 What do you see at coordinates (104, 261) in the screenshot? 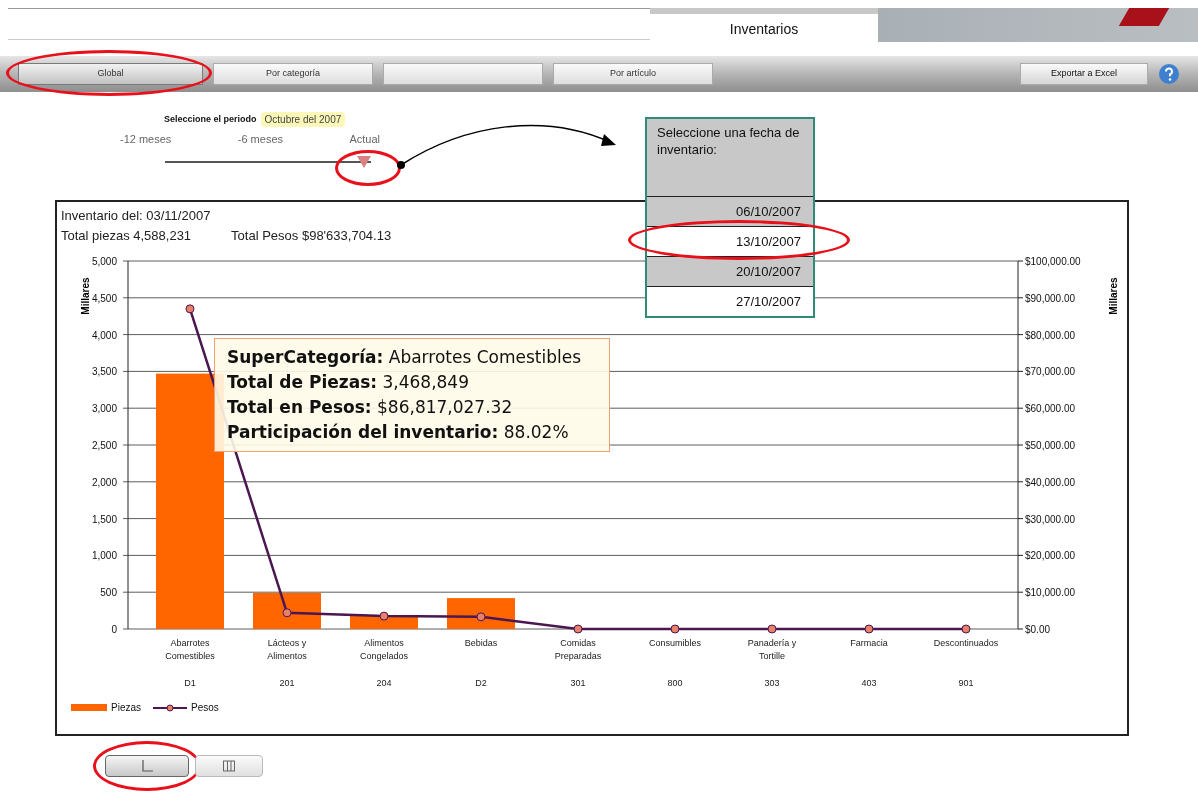
I see `axis-tick-label: 5,000` at bounding box center [104, 261].